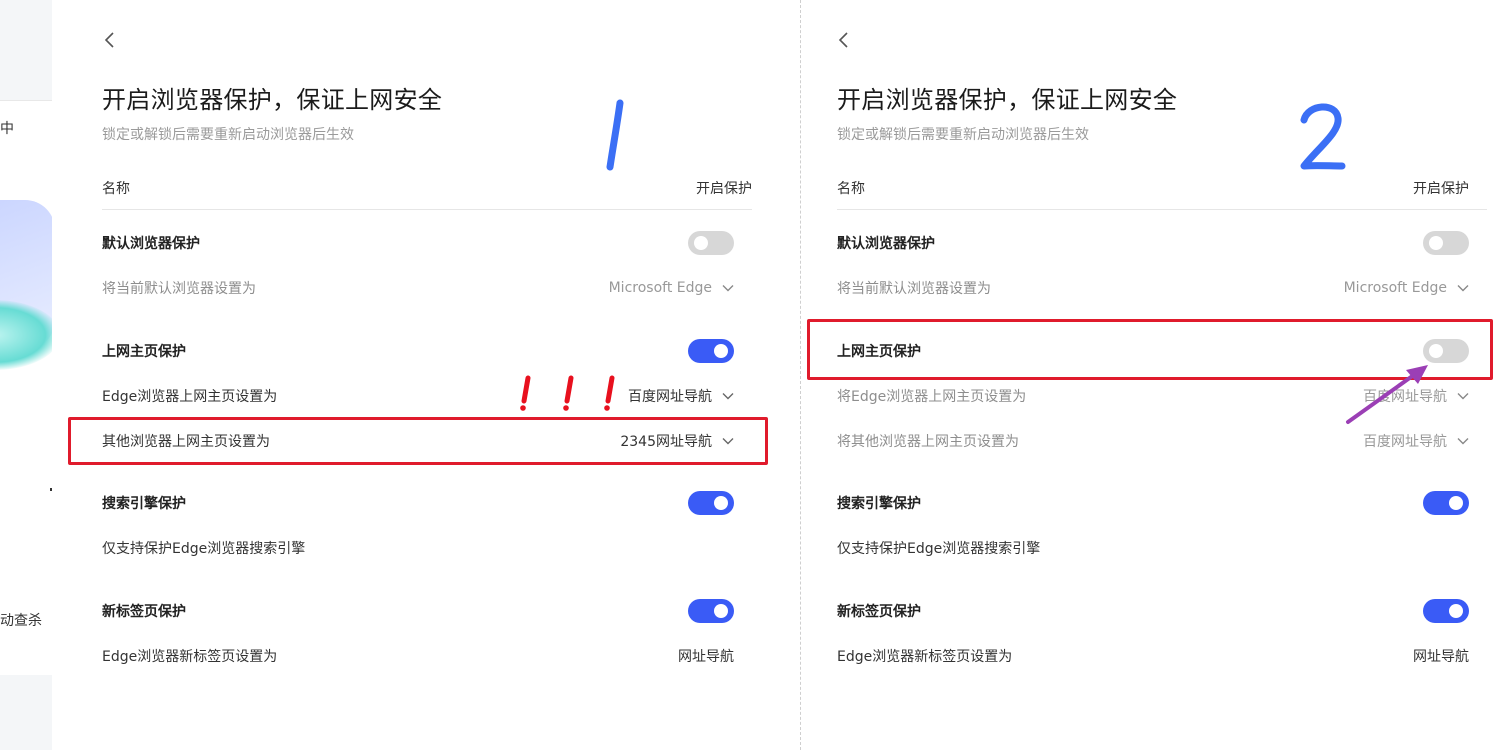  What do you see at coordinates (144, 352) in the screenshot?
I see `row-label: 上网主页保护` at bounding box center [144, 352].